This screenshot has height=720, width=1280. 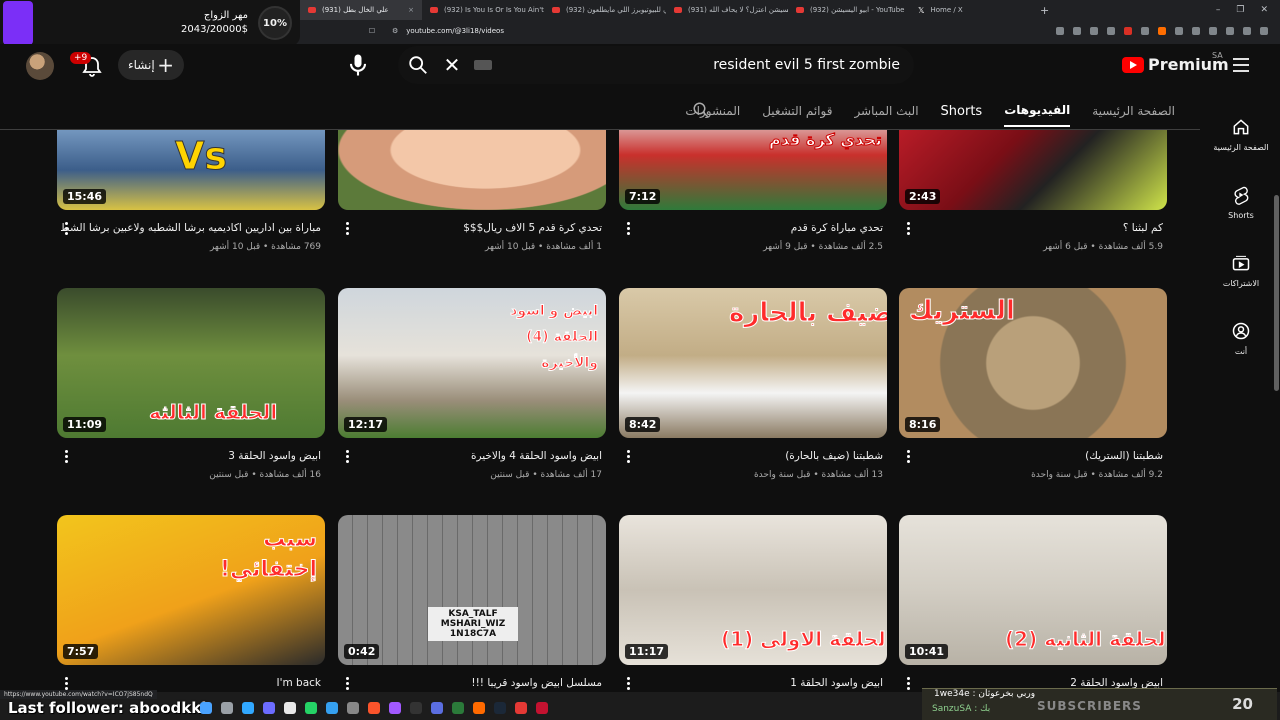 What do you see at coordinates (298, 683) in the screenshot?
I see `video-title: I'm back` at bounding box center [298, 683].